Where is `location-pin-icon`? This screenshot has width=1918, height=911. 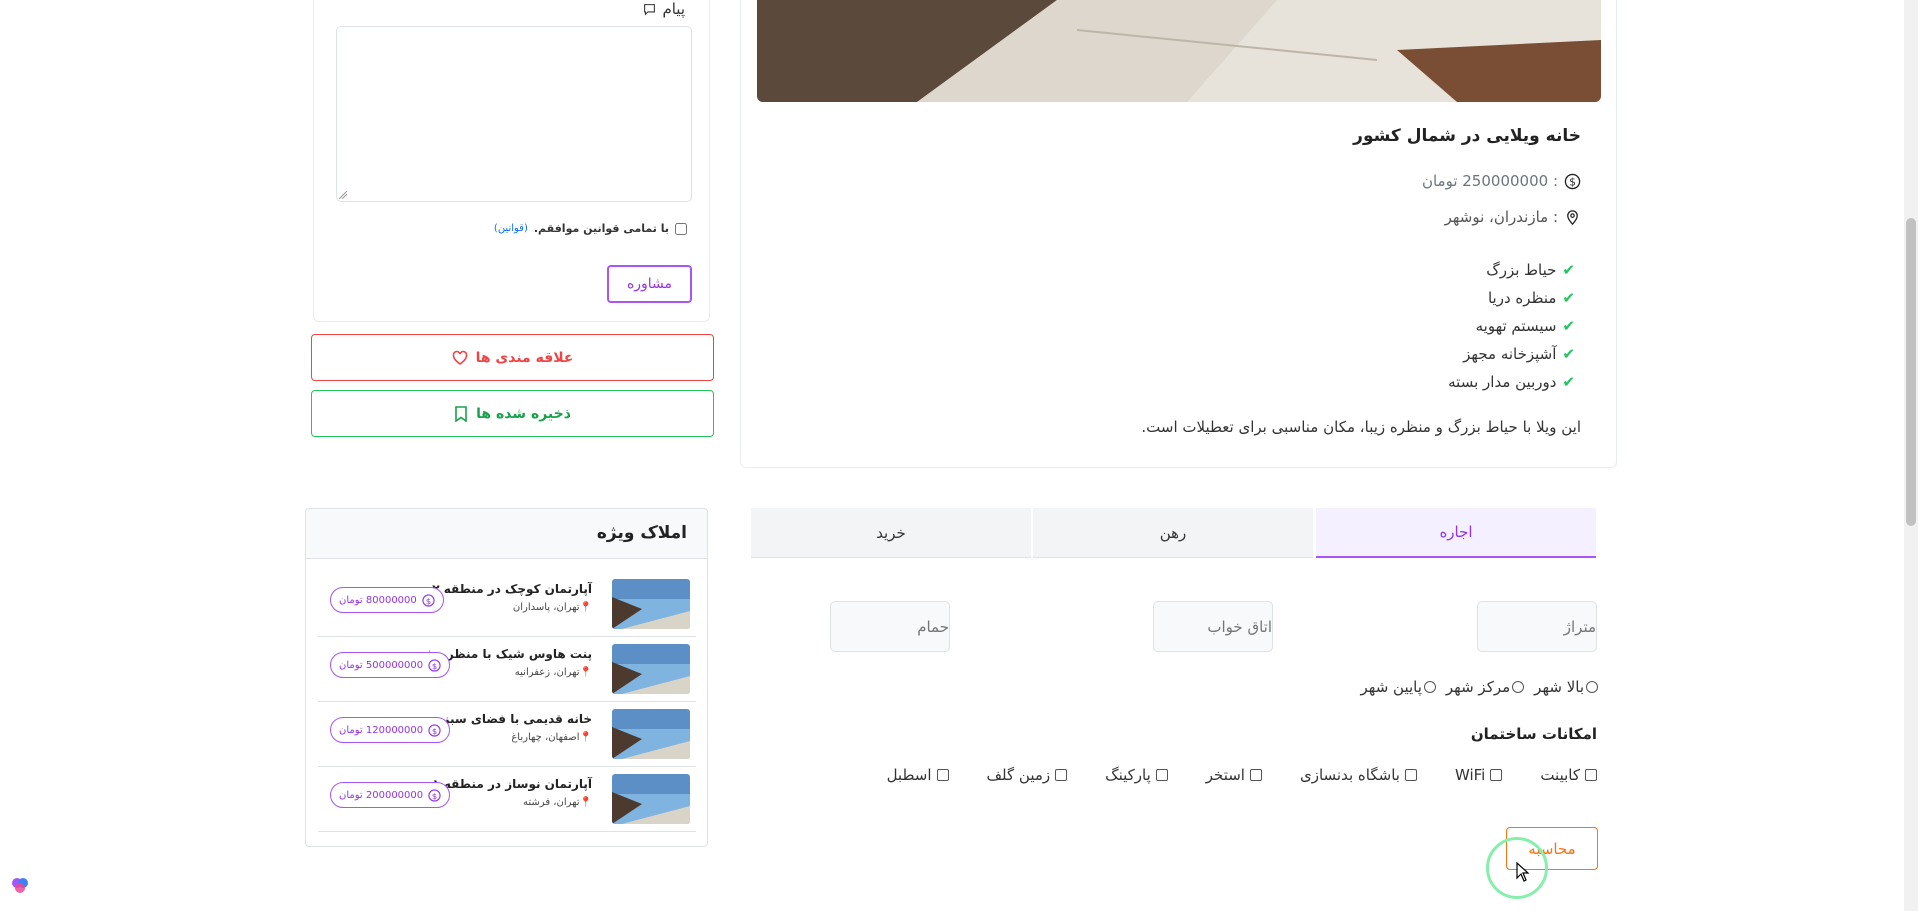
location-pin-icon is located at coordinates (1572, 217).